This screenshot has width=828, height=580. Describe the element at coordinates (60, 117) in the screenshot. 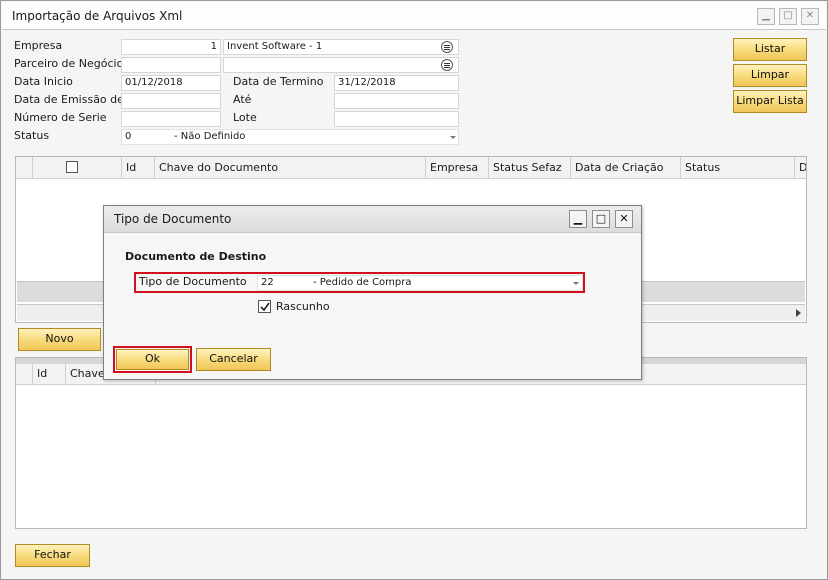

I see `numero-serie-label: Número de Serie` at that location.